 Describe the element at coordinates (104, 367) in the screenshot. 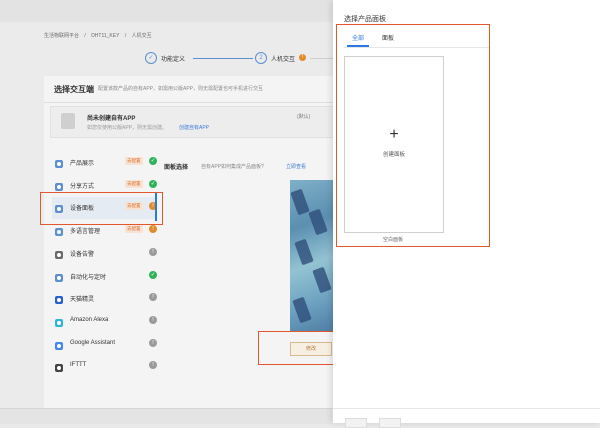

I see `menu-item: IFTTT!` at that location.